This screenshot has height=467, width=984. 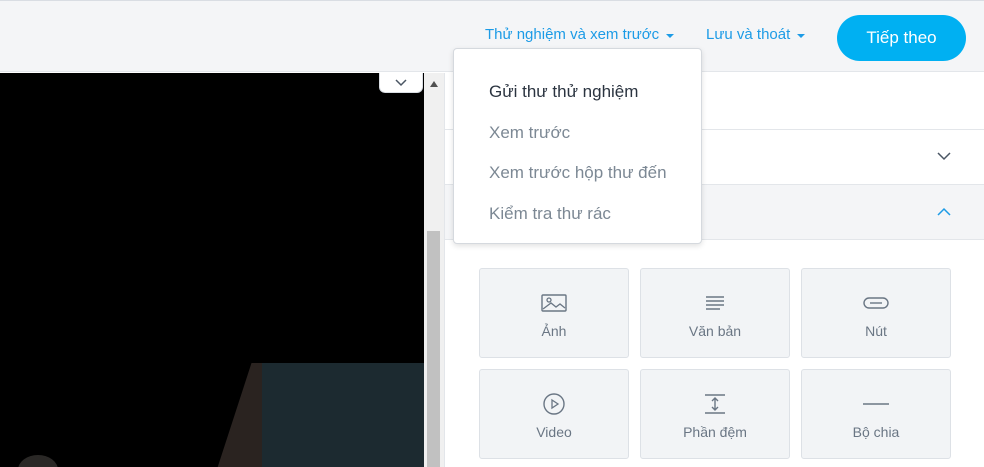 What do you see at coordinates (715, 404) in the screenshot?
I see `spacer-icon` at bounding box center [715, 404].